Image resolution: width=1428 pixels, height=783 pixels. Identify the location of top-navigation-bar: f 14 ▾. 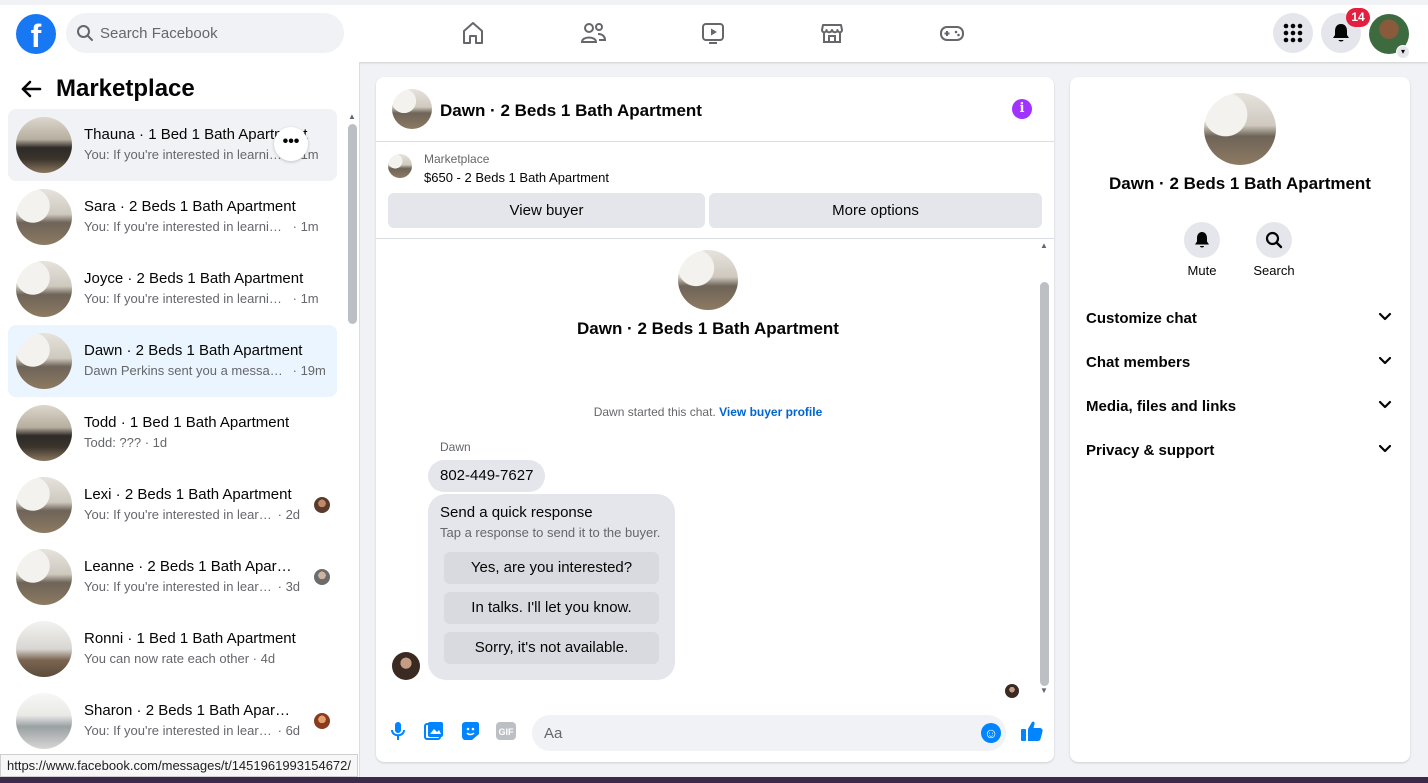
(714, 31).